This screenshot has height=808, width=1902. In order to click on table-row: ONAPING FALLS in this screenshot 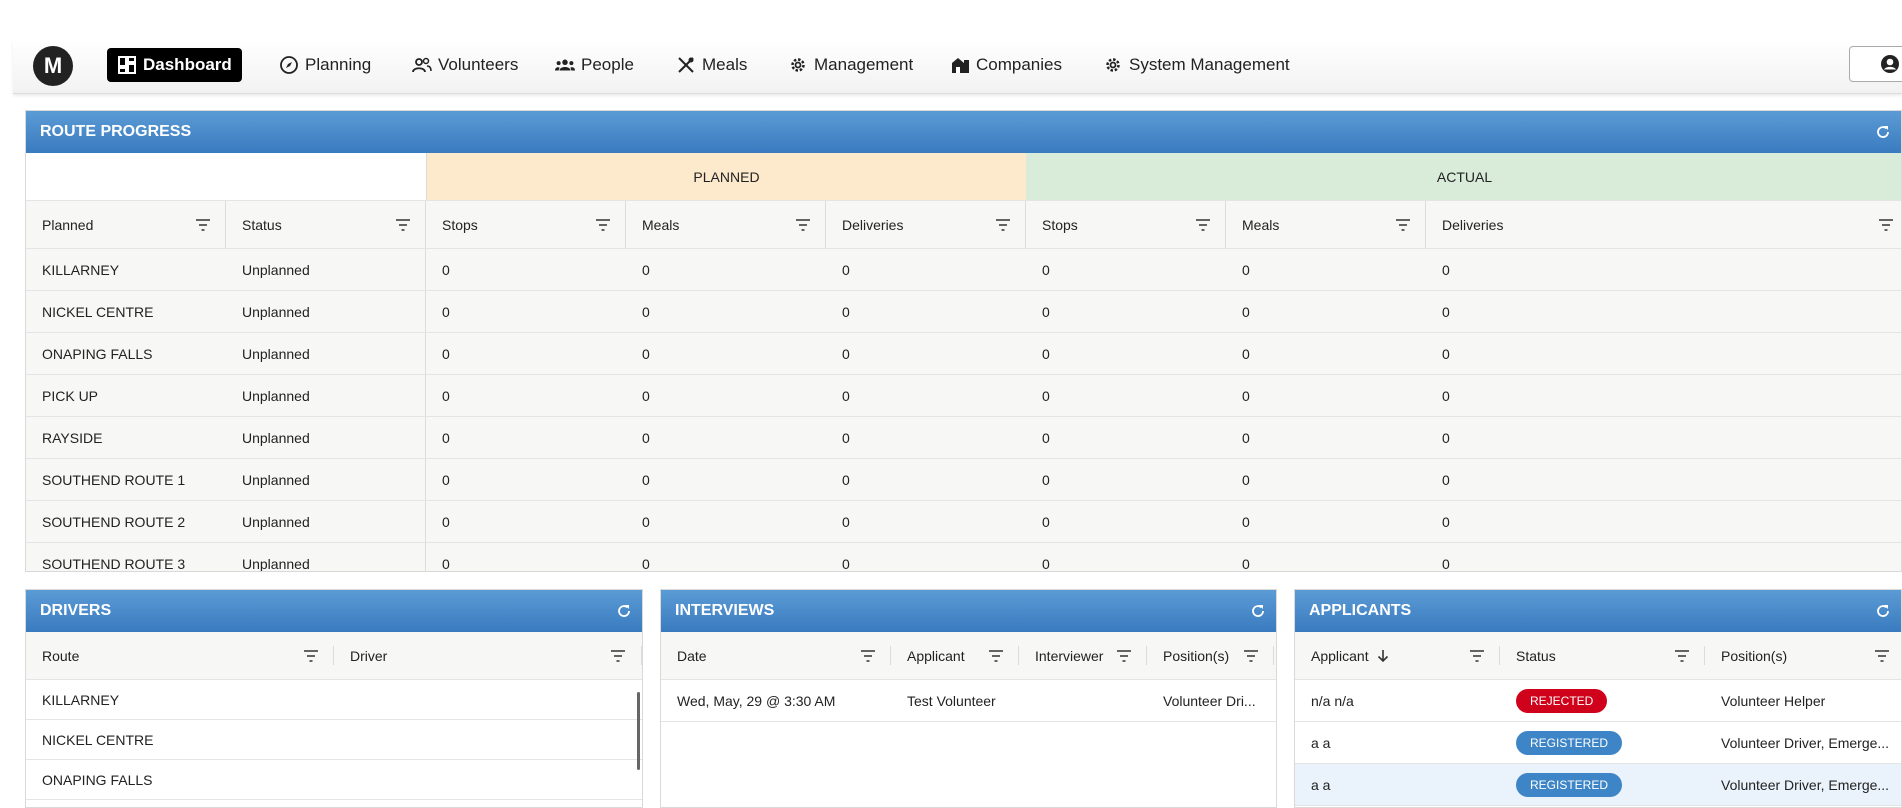, I will do `click(334, 780)`.